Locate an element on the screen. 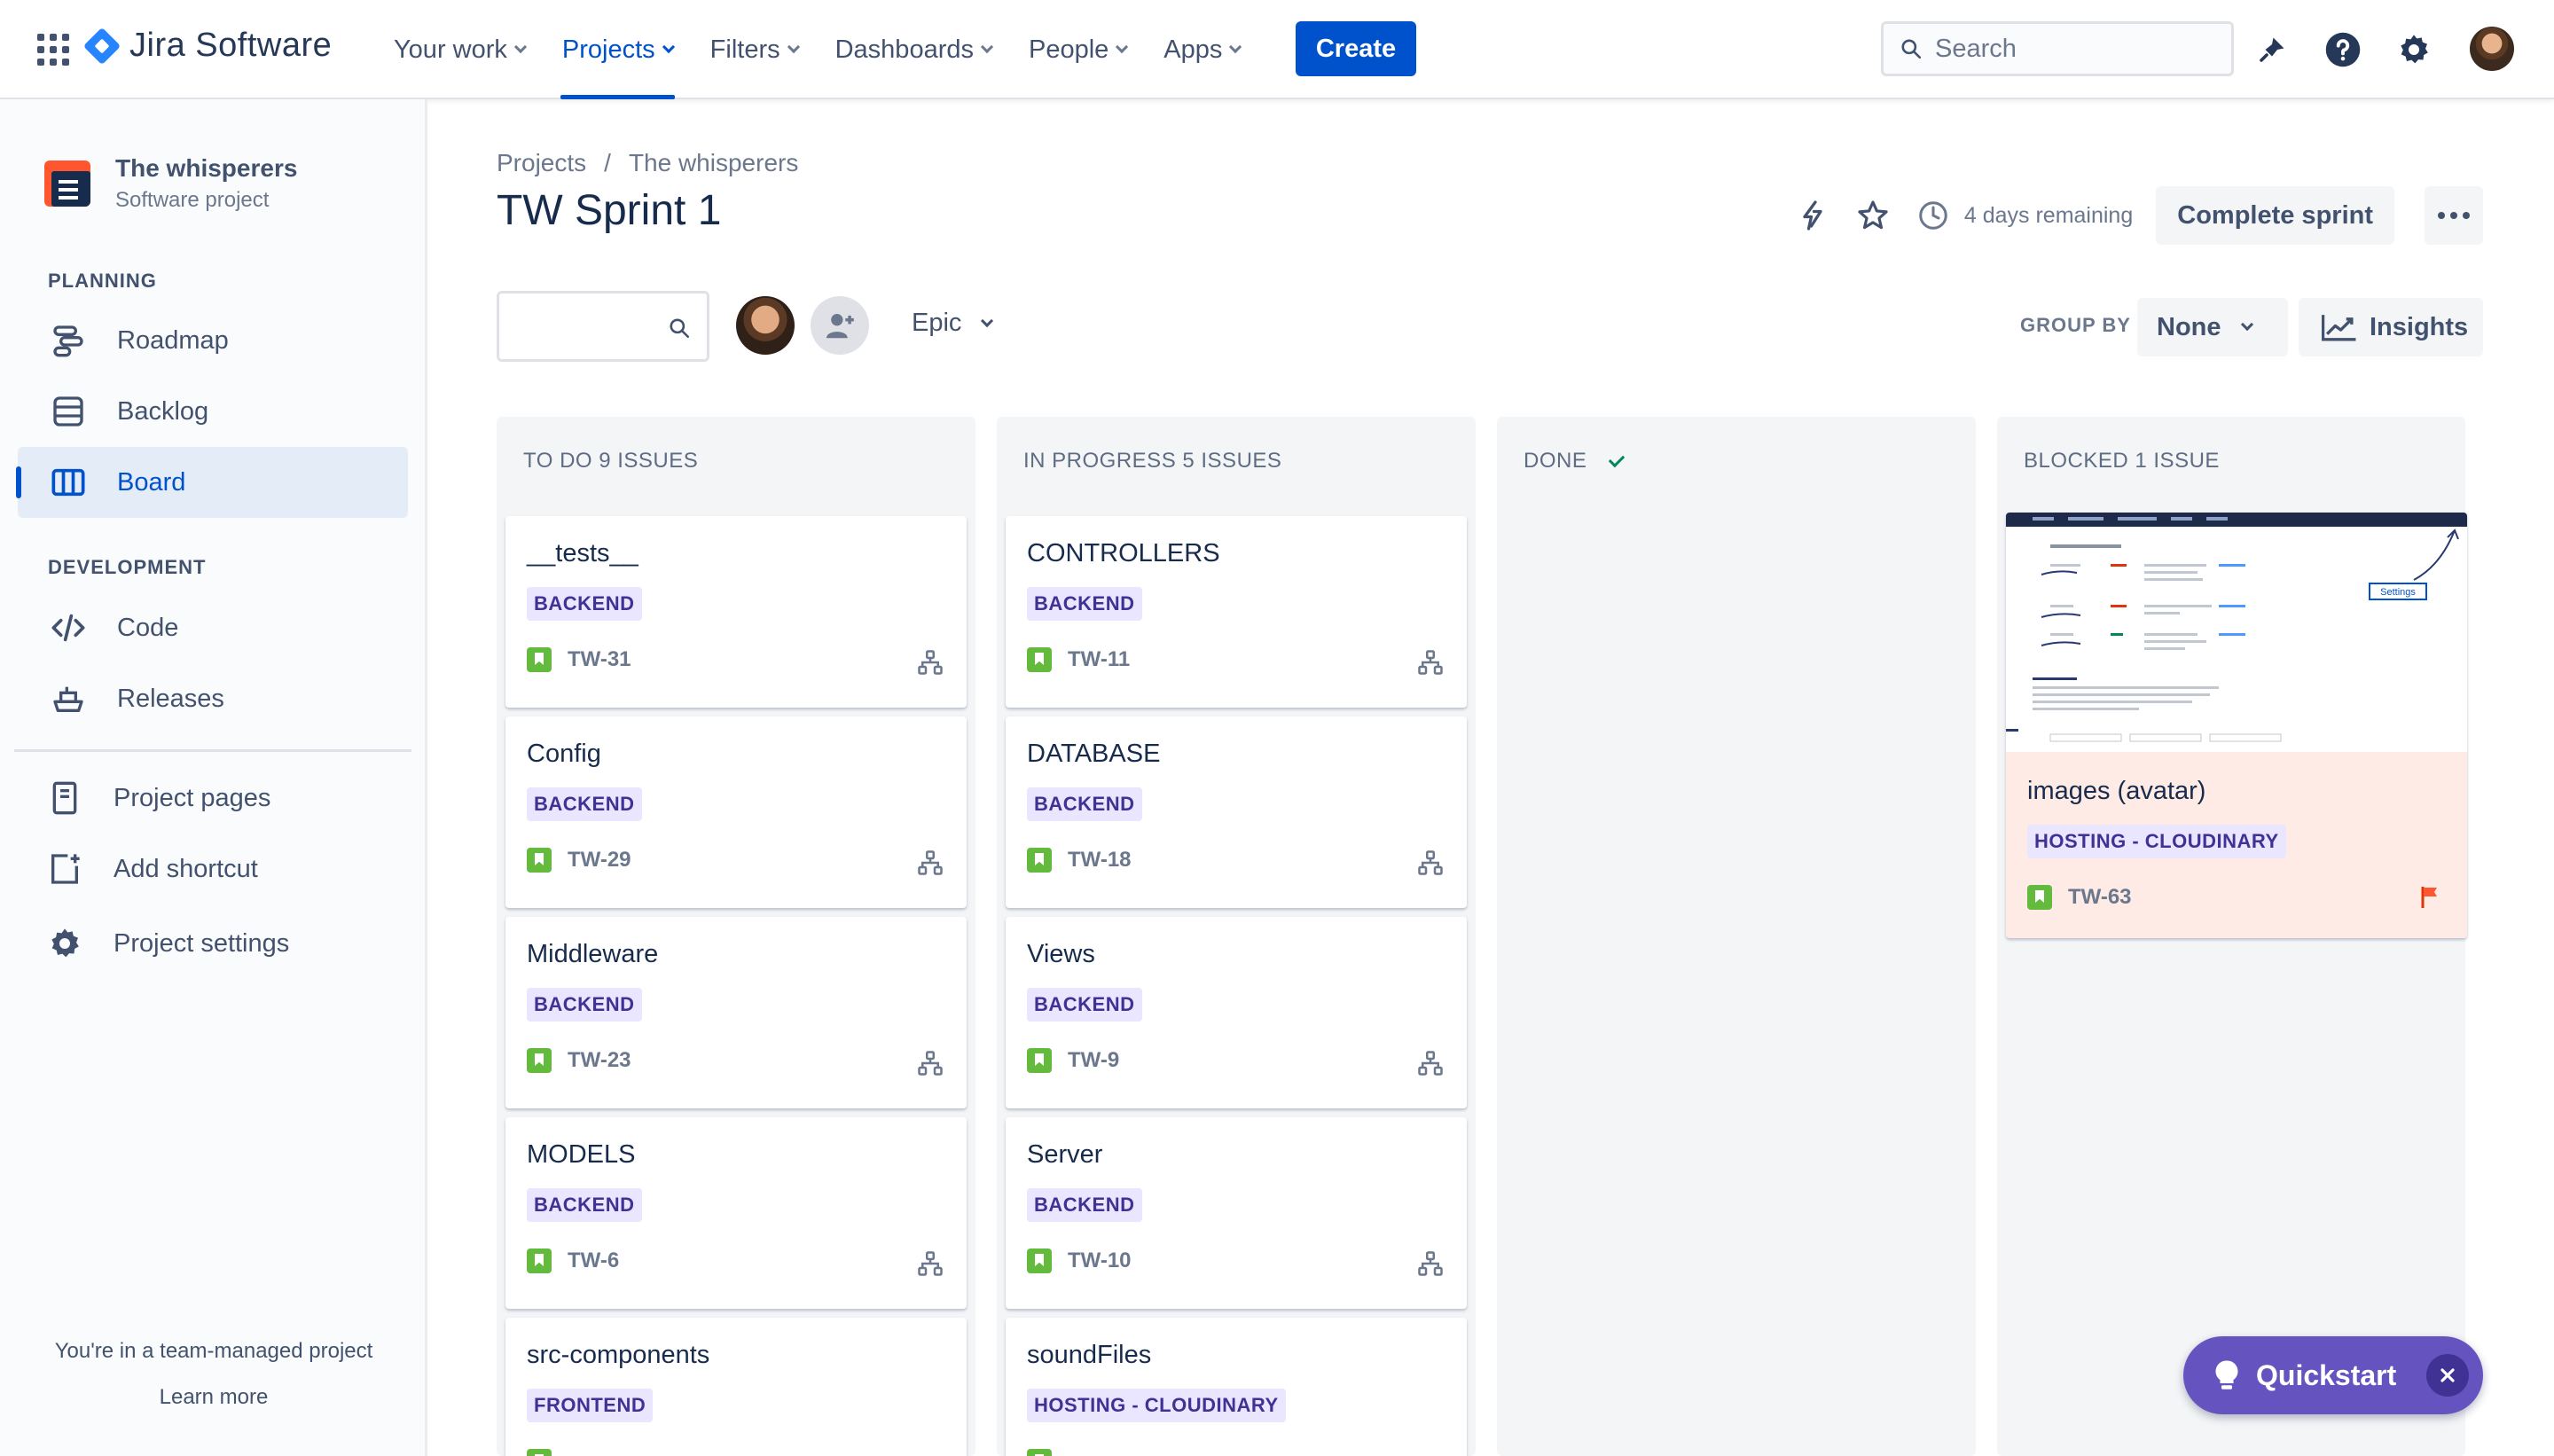  backlog-icon is located at coordinates (68, 411).